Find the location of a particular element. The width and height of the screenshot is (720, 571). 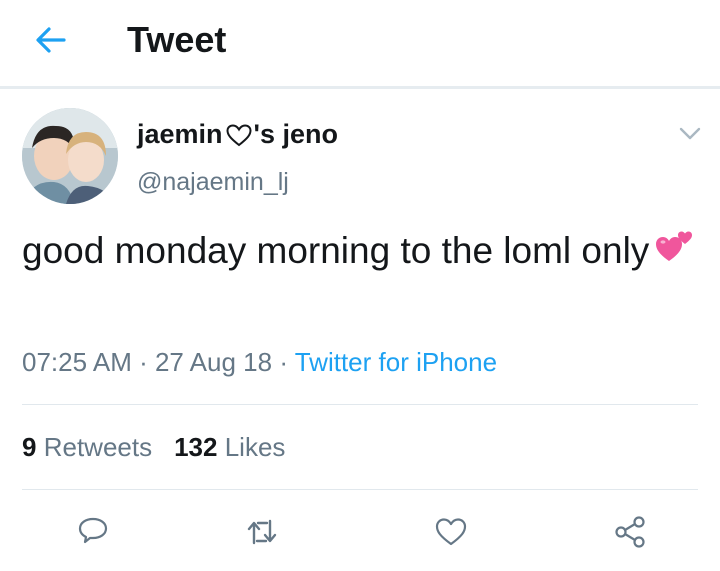

header-divider is located at coordinates (360, 87).